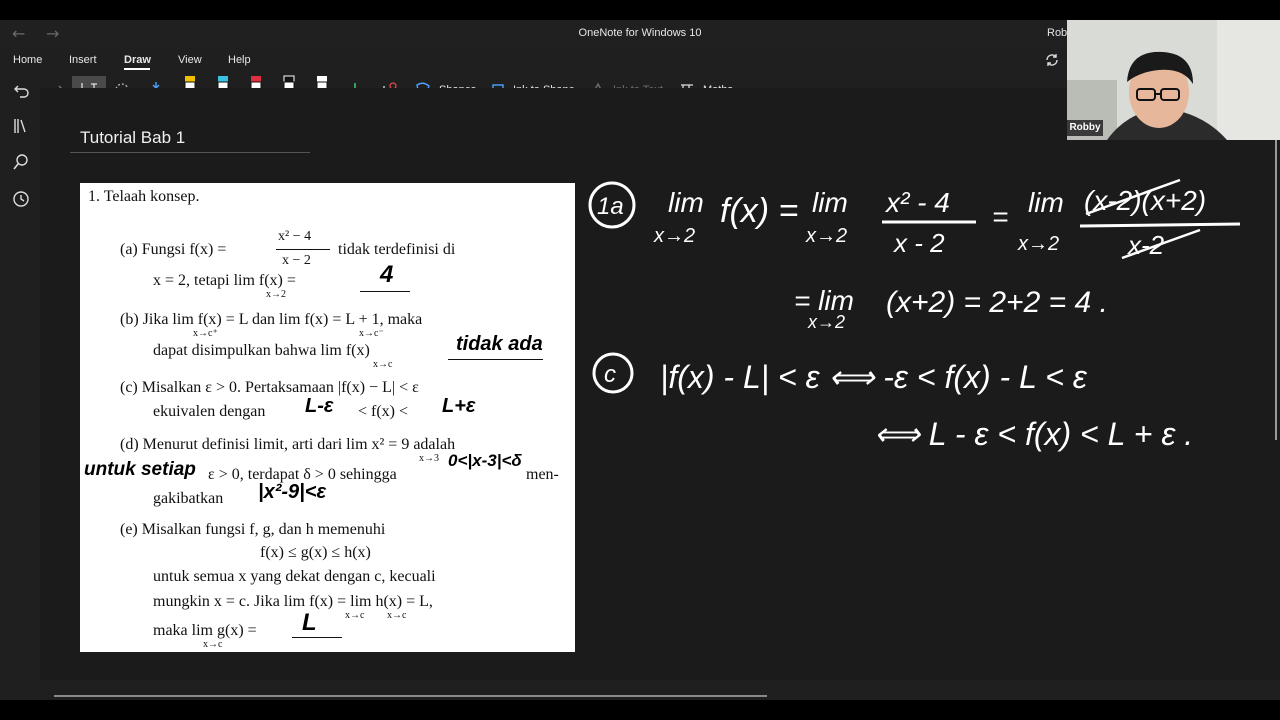 The image size is (1280, 720). What do you see at coordinates (459, 406) in the screenshot?
I see `handwritten-answer-c2: L+ε` at bounding box center [459, 406].